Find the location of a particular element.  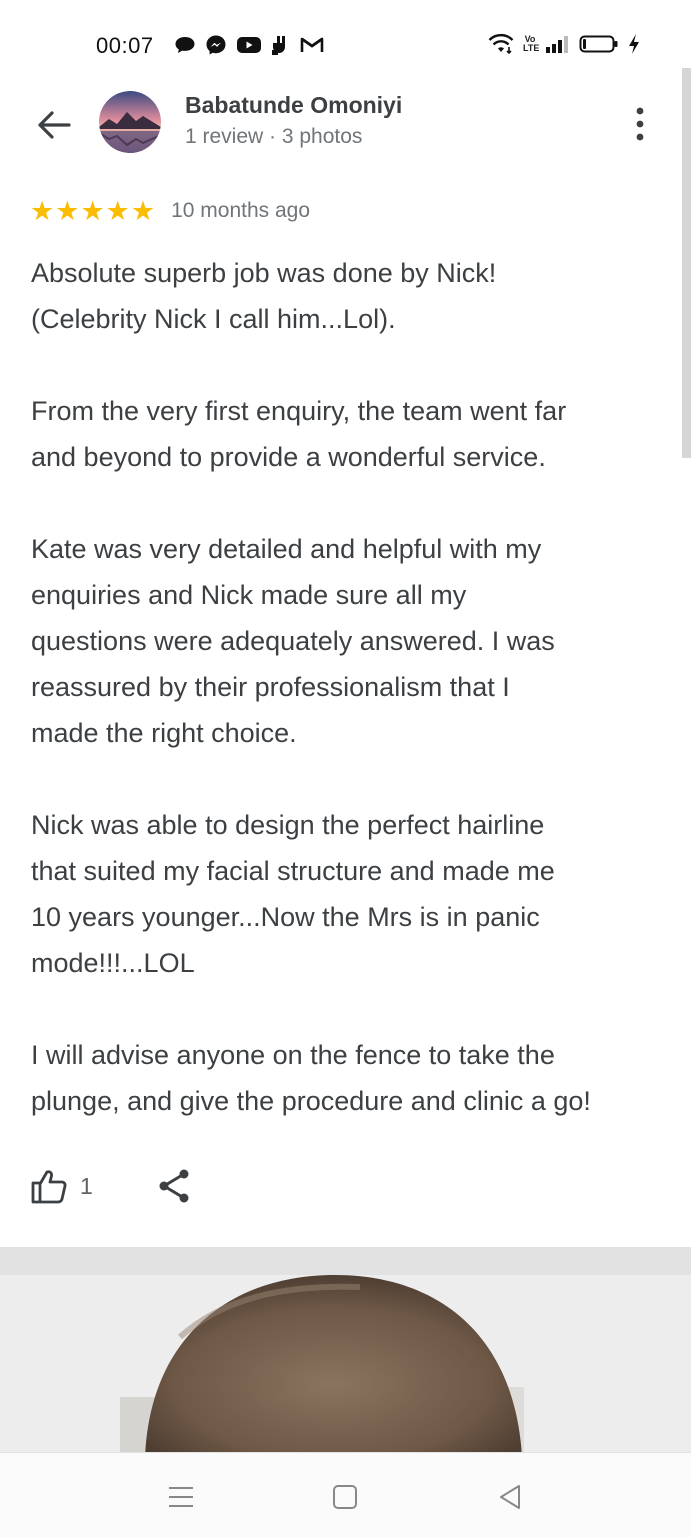

more-vert-icon is located at coordinates (640, 124).